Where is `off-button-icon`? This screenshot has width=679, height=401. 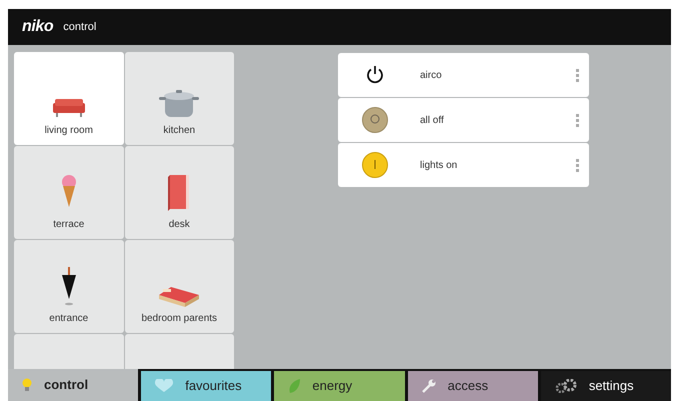 off-button-icon is located at coordinates (375, 120).